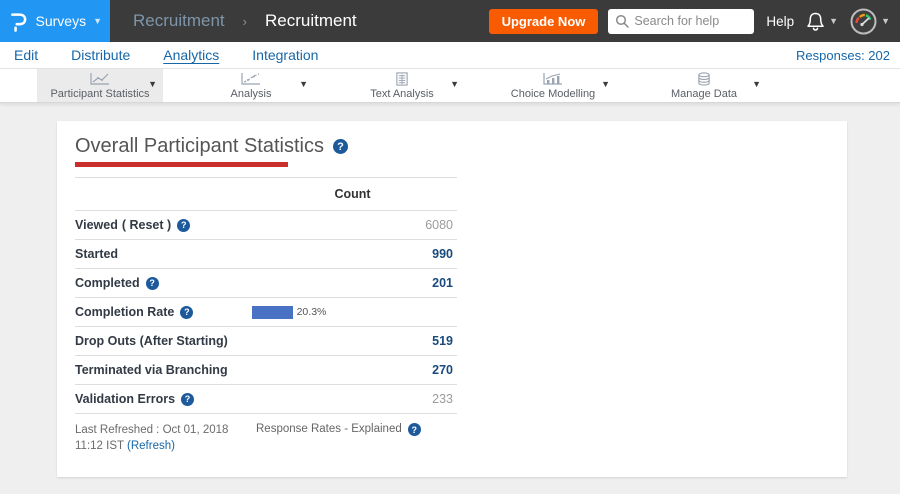 This screenshot has width=900, height=494. Describe the element at coordinates (251, 85) in the screenshot. I see `tab-analysis: Analysis ▼` at that location.